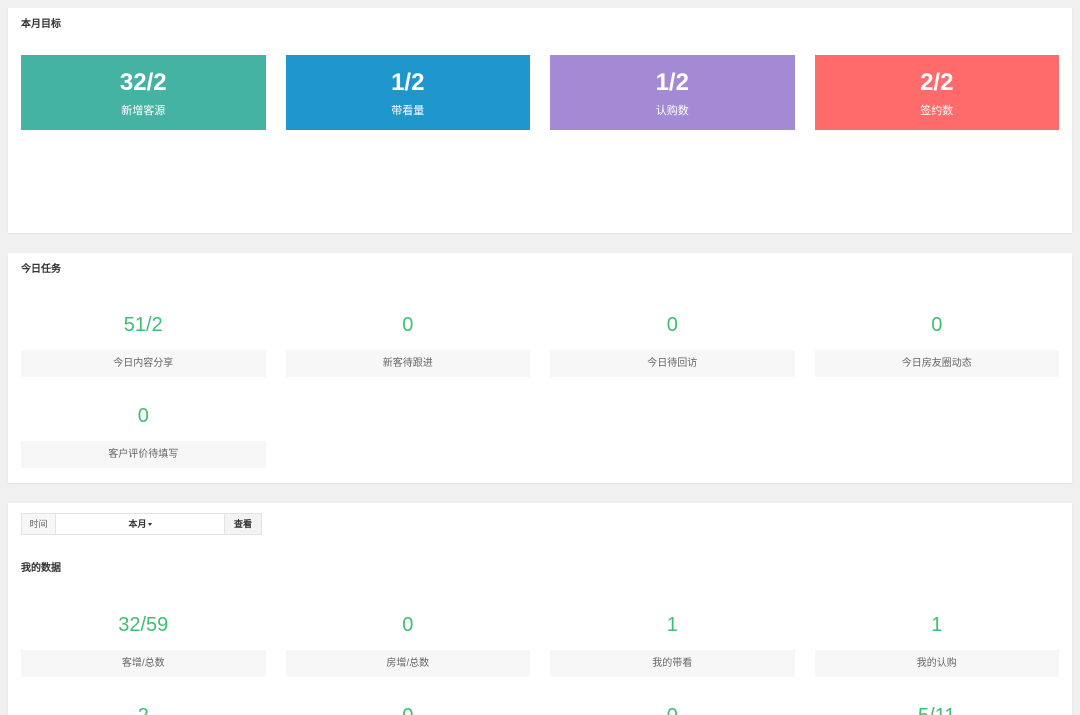  What do you see at coordinates (936, 663) in the screenshot?
I see `data-item-label: 我的认购` at bounding box center [936, 663].